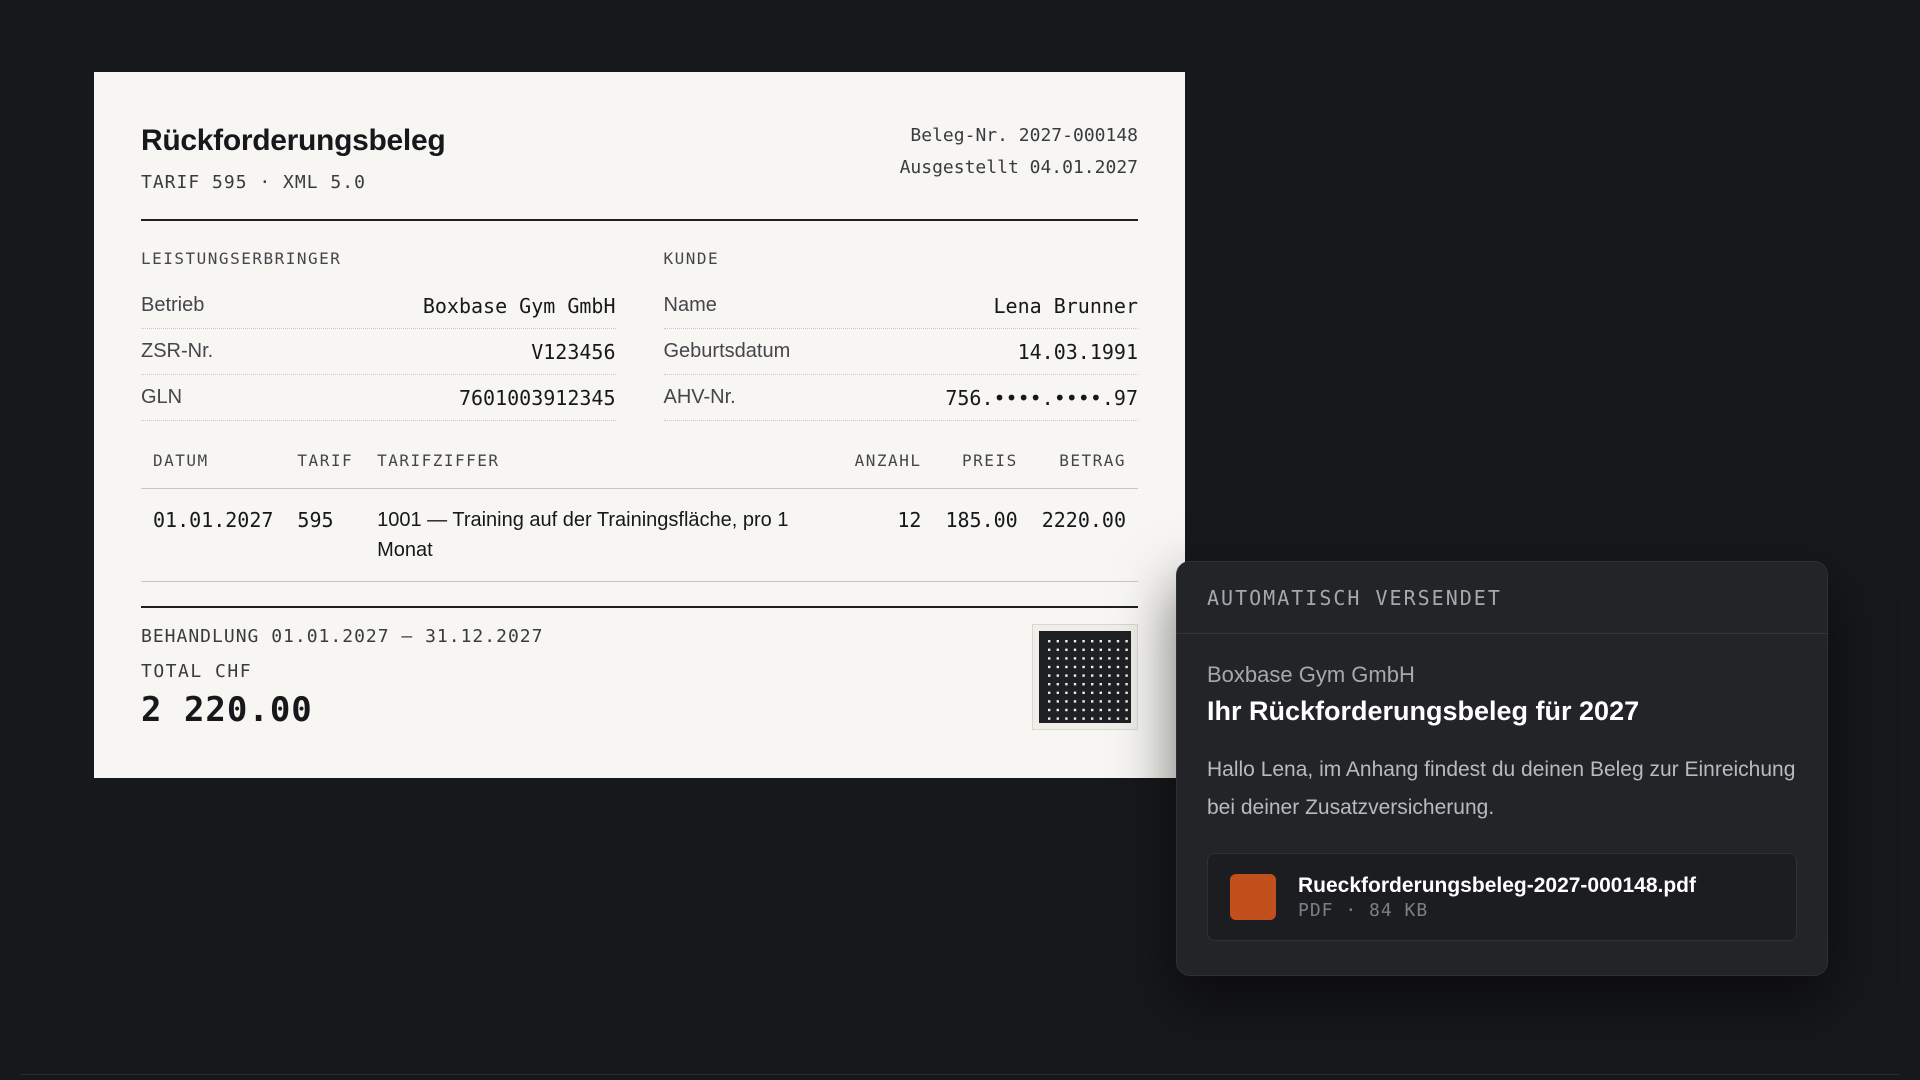 The image size is (1920, 1080). I want to click on col-tarif: TARIF, so click(325, 470).